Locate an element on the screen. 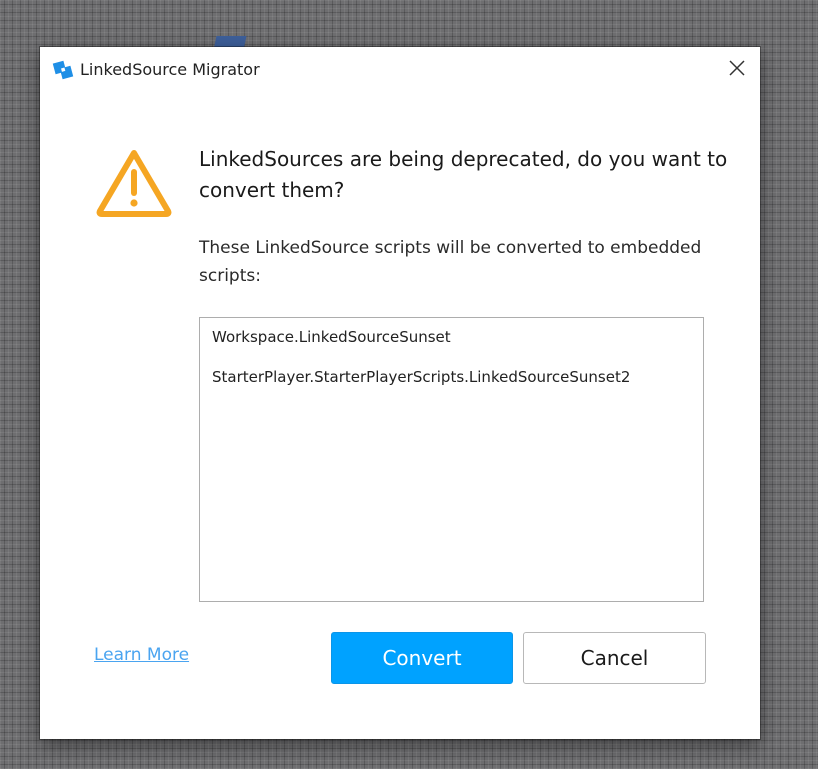  close-button is located at coordinates (737, 70).